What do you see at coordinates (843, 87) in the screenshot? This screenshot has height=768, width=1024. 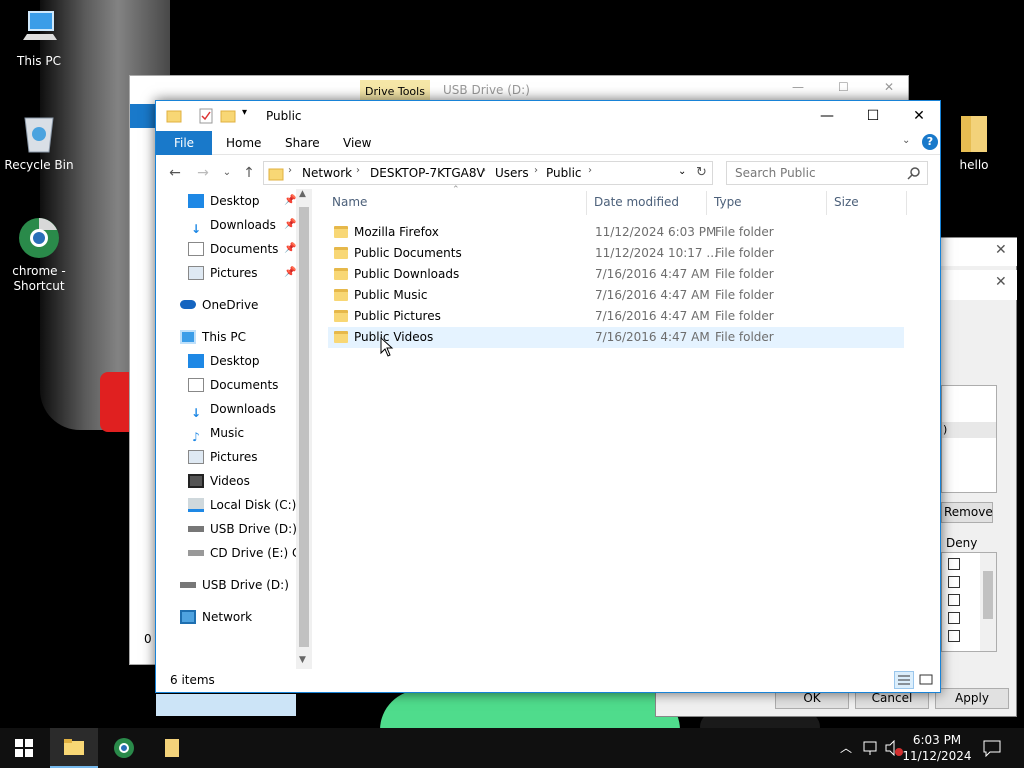 I see `maximize-icon: ☐` at bounding box center [843, 87].